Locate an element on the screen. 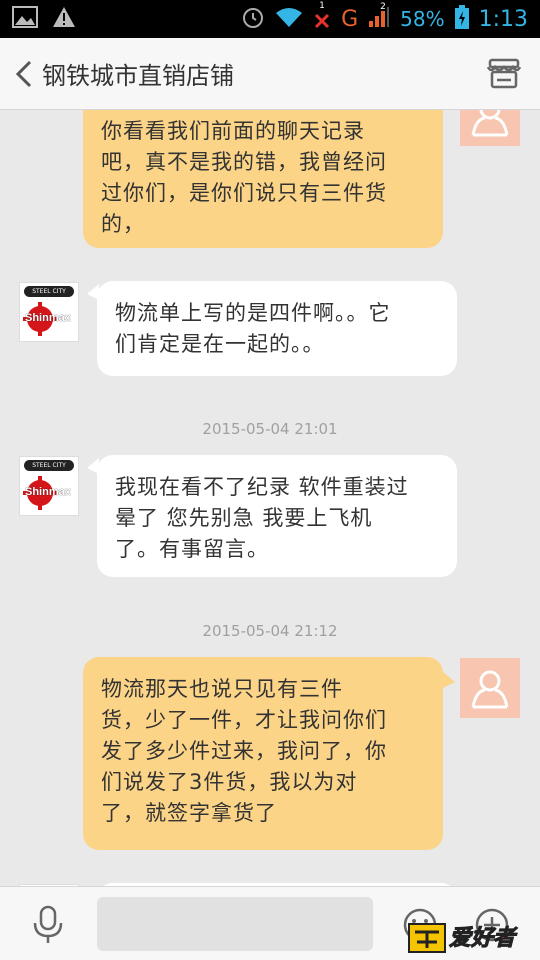 This screenshot has width=540, height=960. message-line: 们肯定是在一起的。。 is located at coordinates (220, 344).